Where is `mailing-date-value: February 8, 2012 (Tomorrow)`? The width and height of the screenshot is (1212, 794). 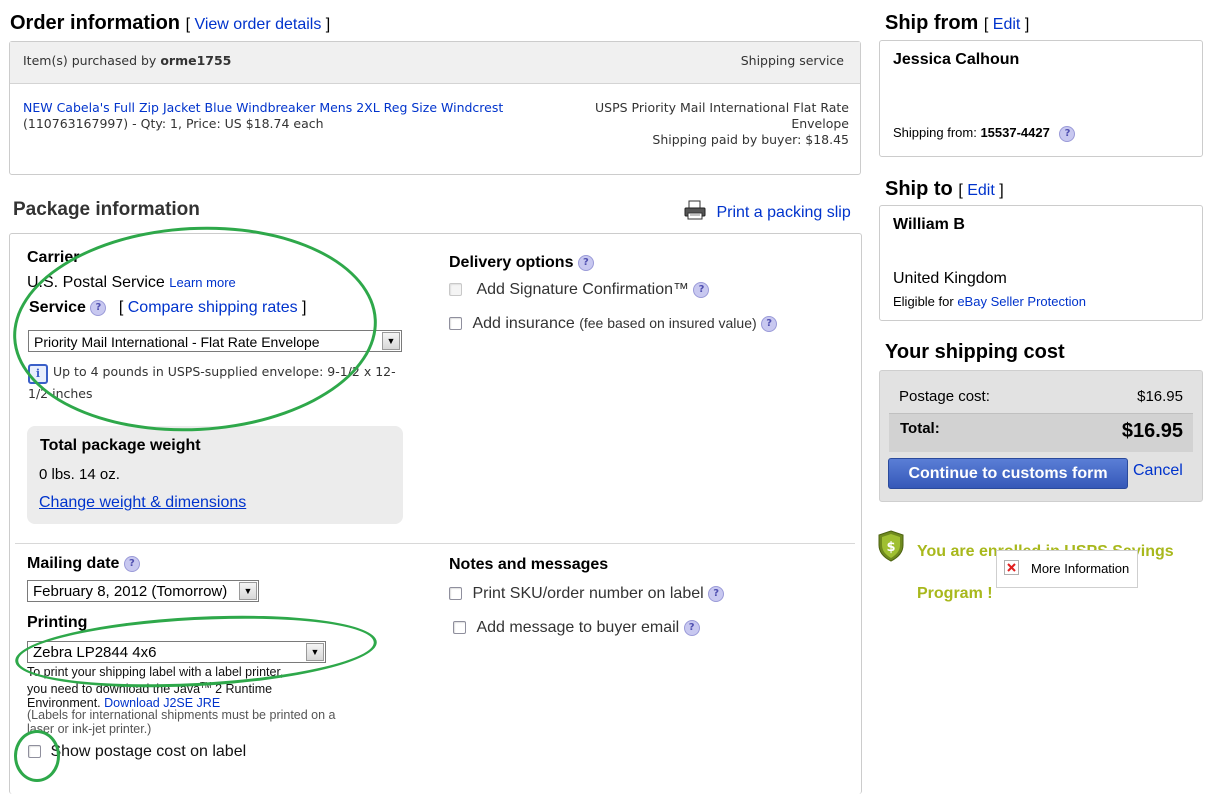 mailing-date-value: February 8, 2012 (Tomorrow) is located at coordinates (130, 591).